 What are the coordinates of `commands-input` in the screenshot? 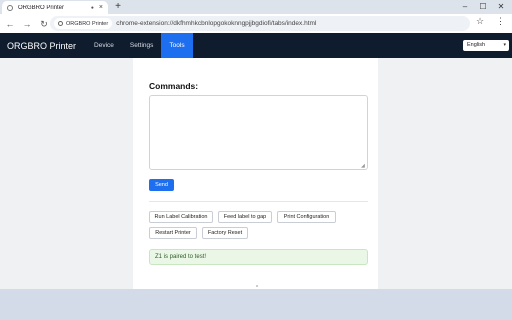 It's located at (258, 132).